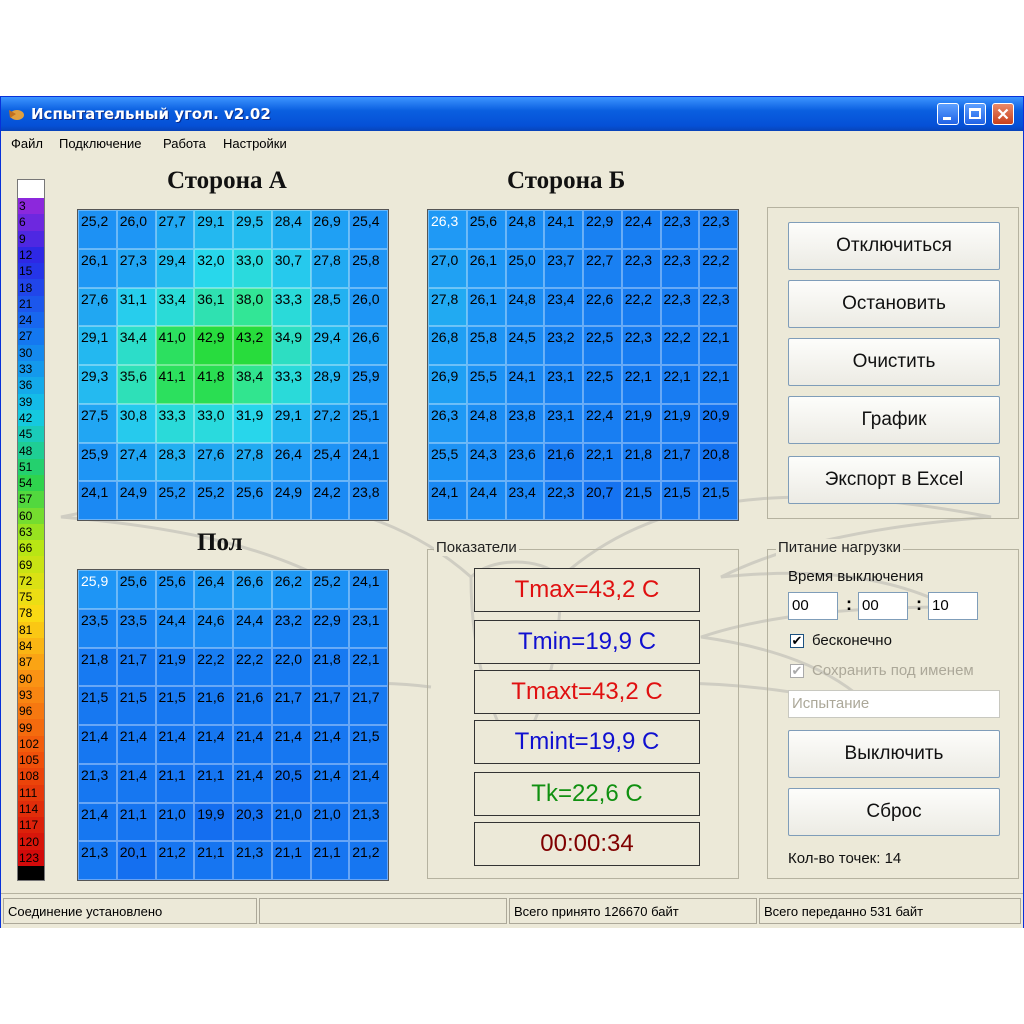  Describe the element at coordinates (97, 628) in the screenshot. I see `sensor-cell: 23,5` at that location.